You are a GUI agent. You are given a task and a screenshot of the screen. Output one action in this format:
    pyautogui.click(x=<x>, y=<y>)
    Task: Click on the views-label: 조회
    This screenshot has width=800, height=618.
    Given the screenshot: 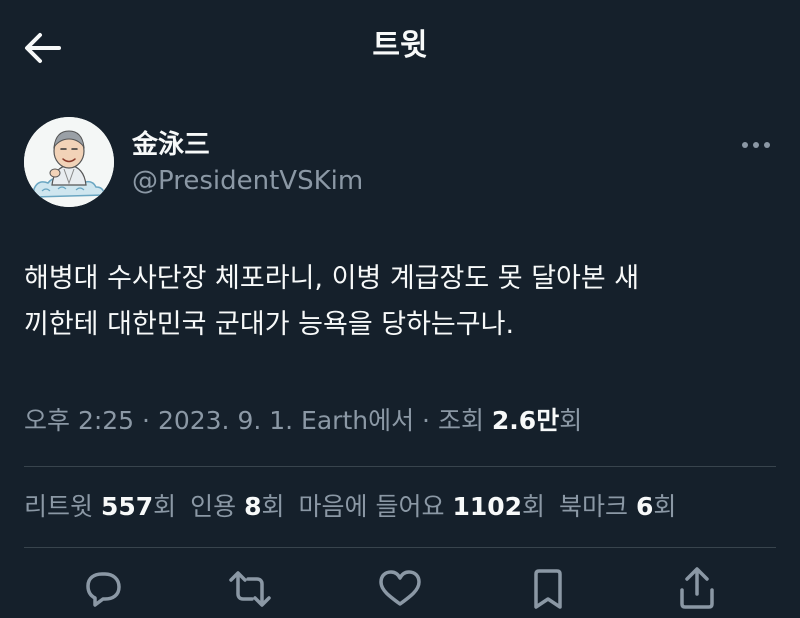 What is the action you would take?
    pyautogui.click(x=464, y=420)
    